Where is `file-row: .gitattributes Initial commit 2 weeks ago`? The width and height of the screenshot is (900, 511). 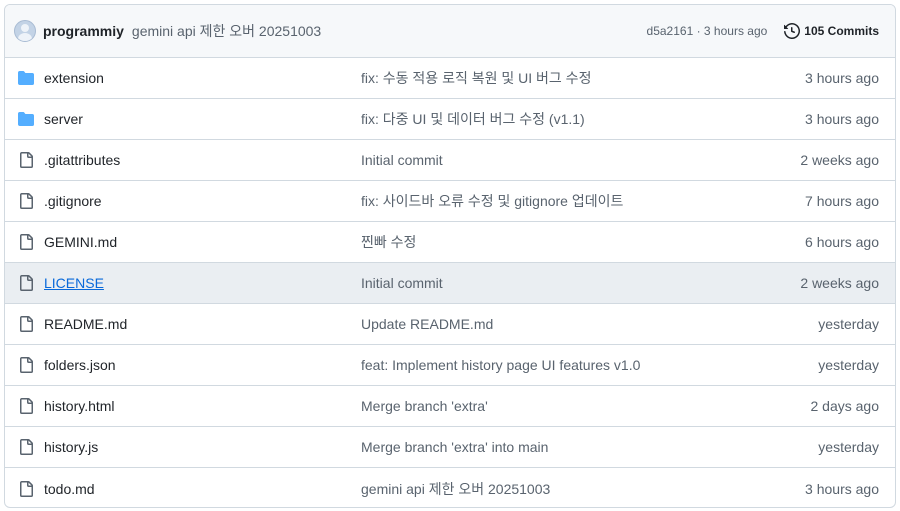 file-row: .gitattributes Initial commit 2 weeks ago is located at coordinates (450, 160).